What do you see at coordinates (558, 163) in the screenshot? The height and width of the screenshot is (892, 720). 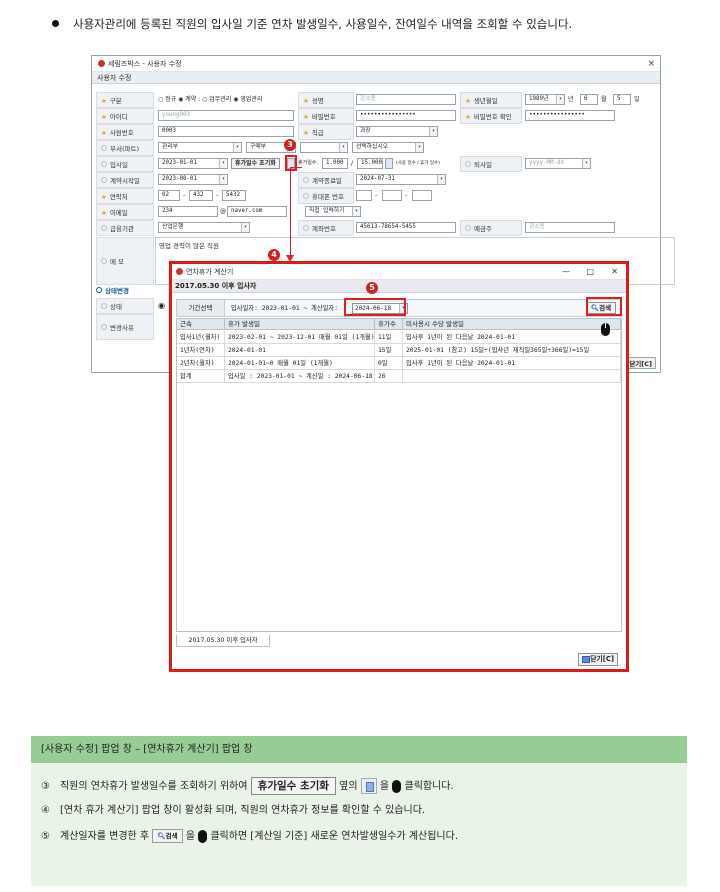 I see `retire-date-input: yyyy-MM-dd ▾` at bounding box center [558, 163].